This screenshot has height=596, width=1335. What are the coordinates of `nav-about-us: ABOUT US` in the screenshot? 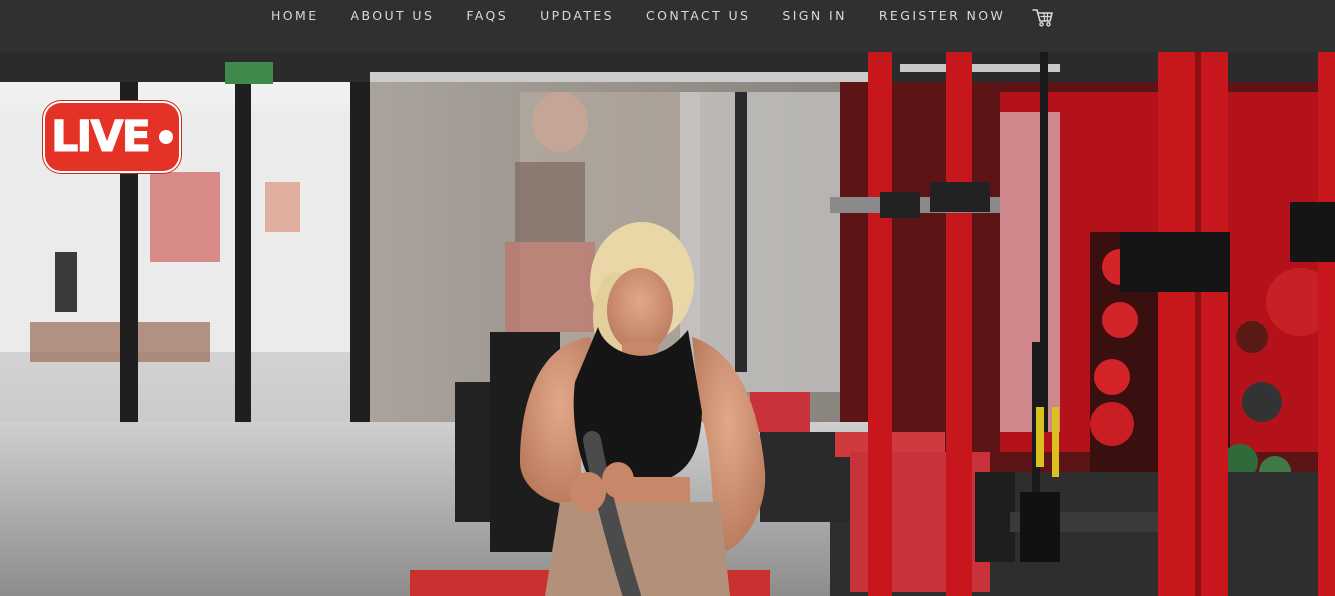 It's located at (393, 16).